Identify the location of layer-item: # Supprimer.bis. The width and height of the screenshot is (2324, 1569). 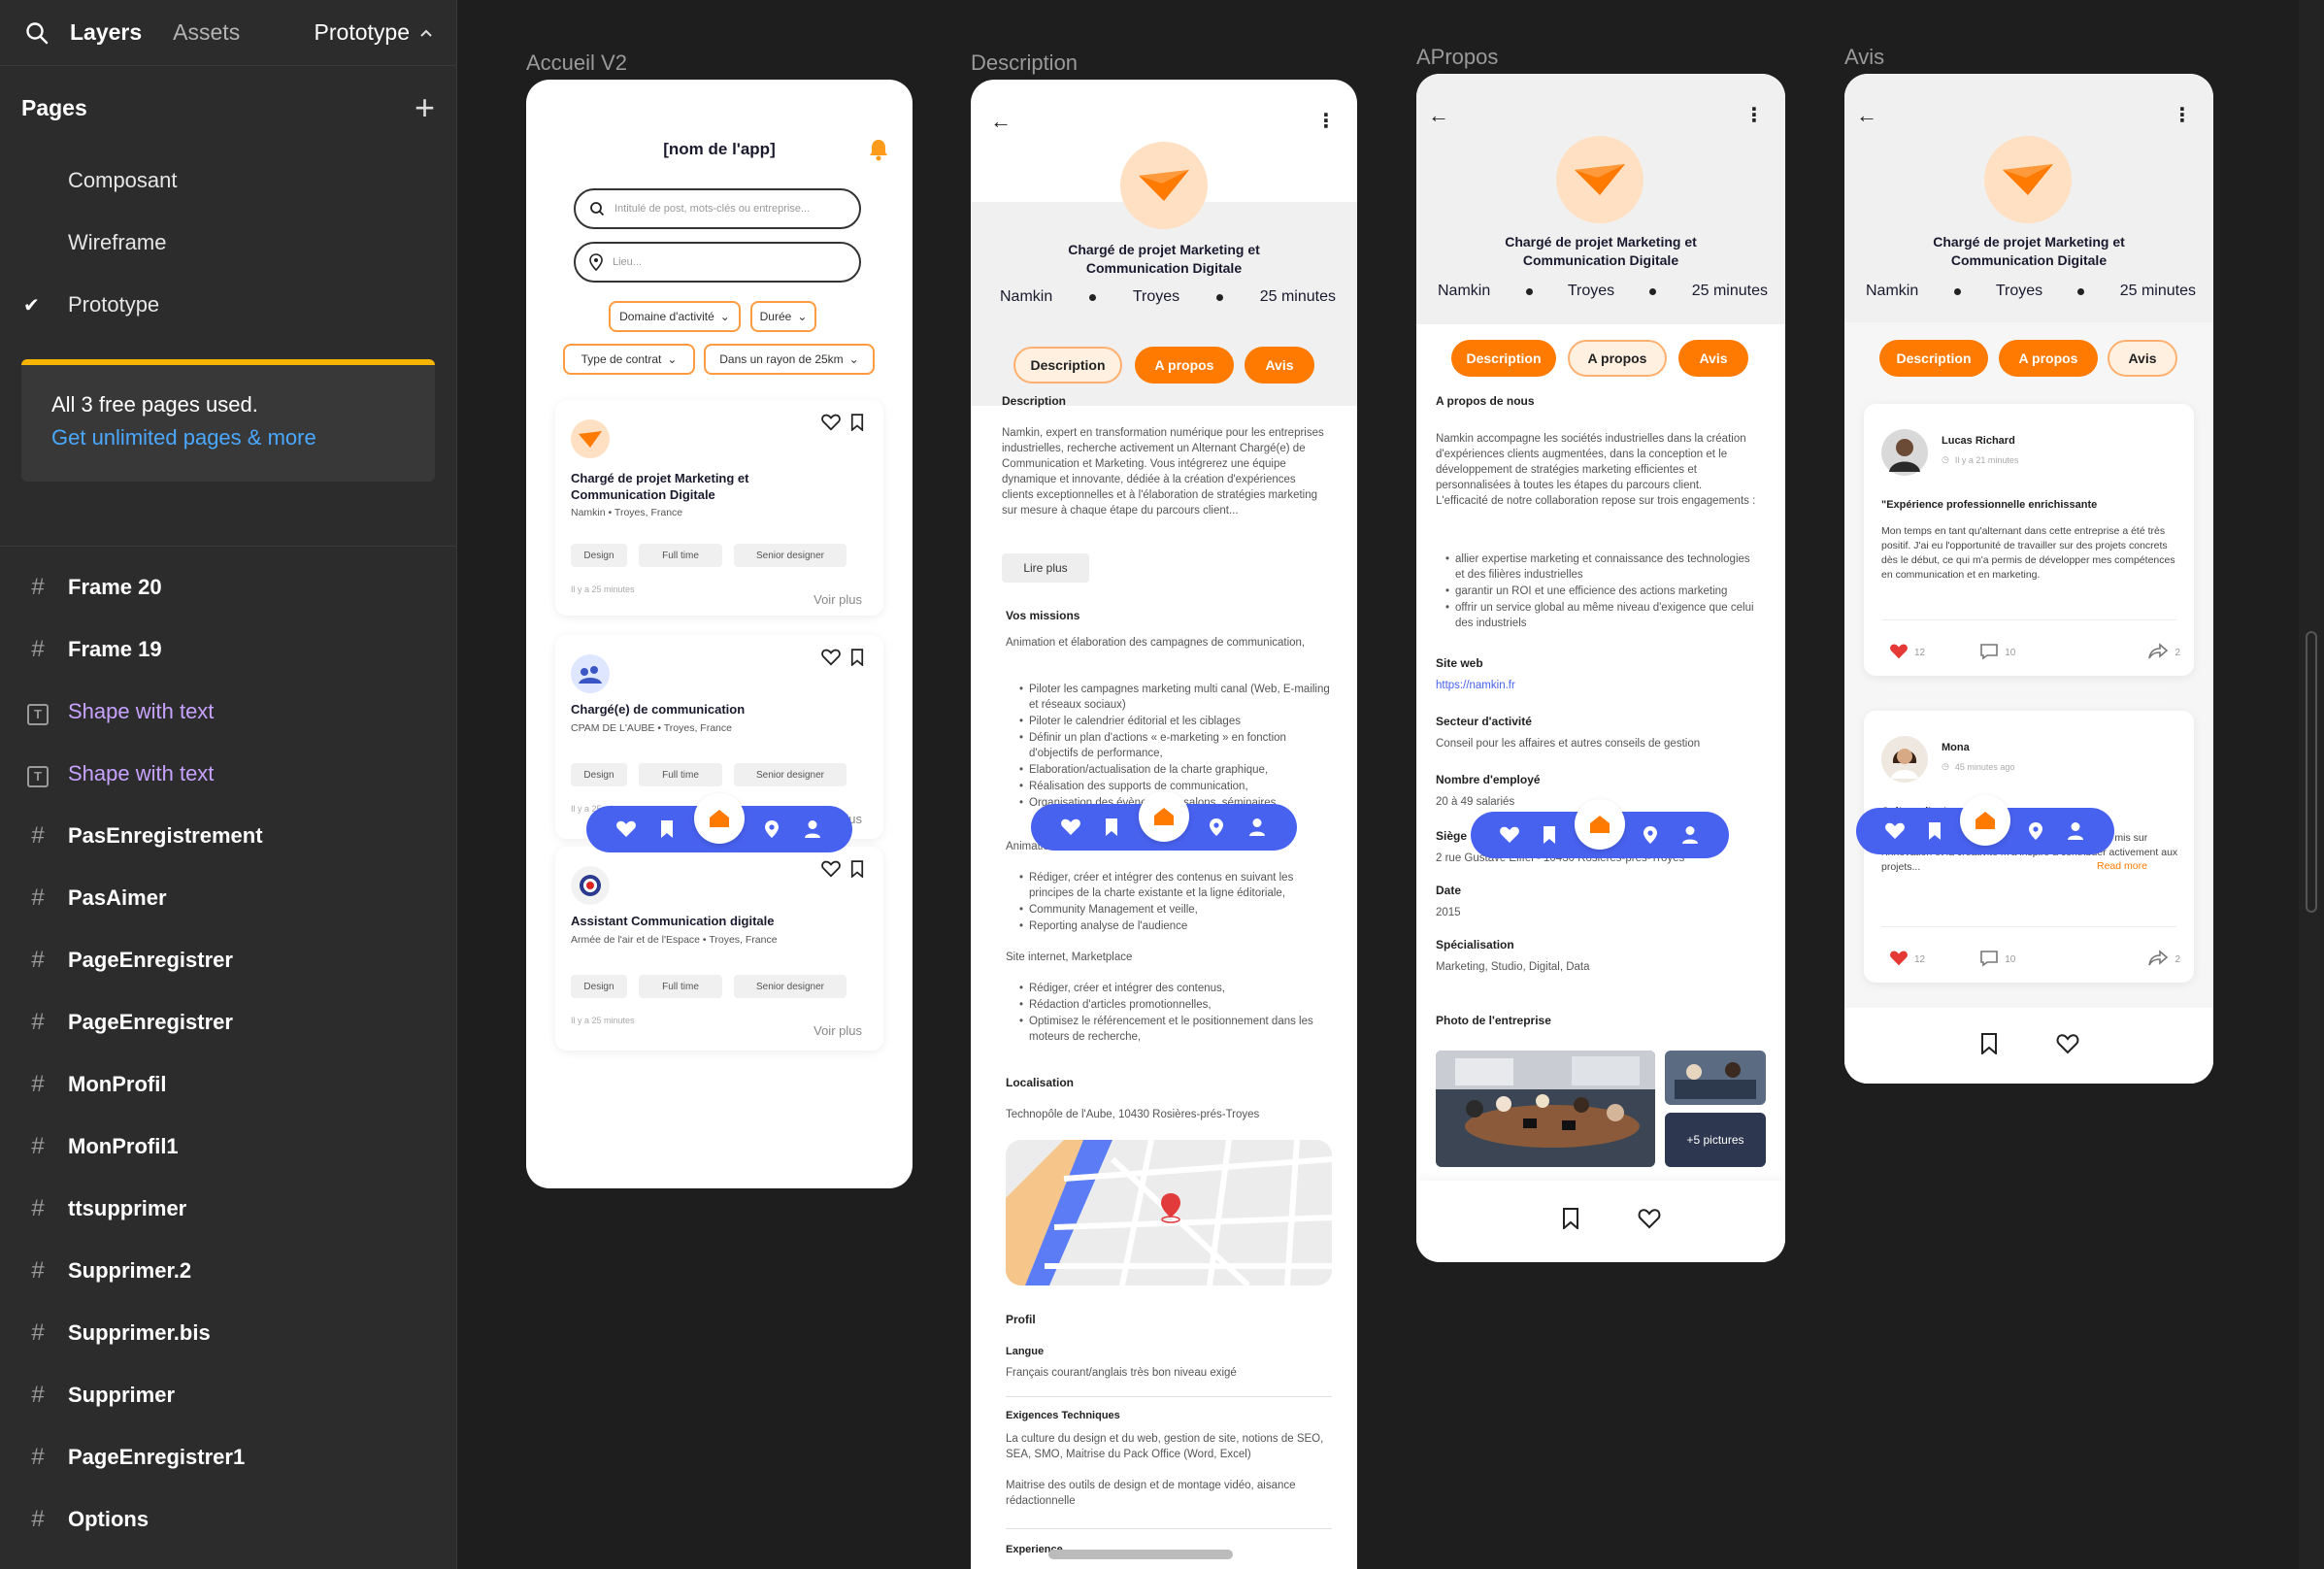
(228, 1333).